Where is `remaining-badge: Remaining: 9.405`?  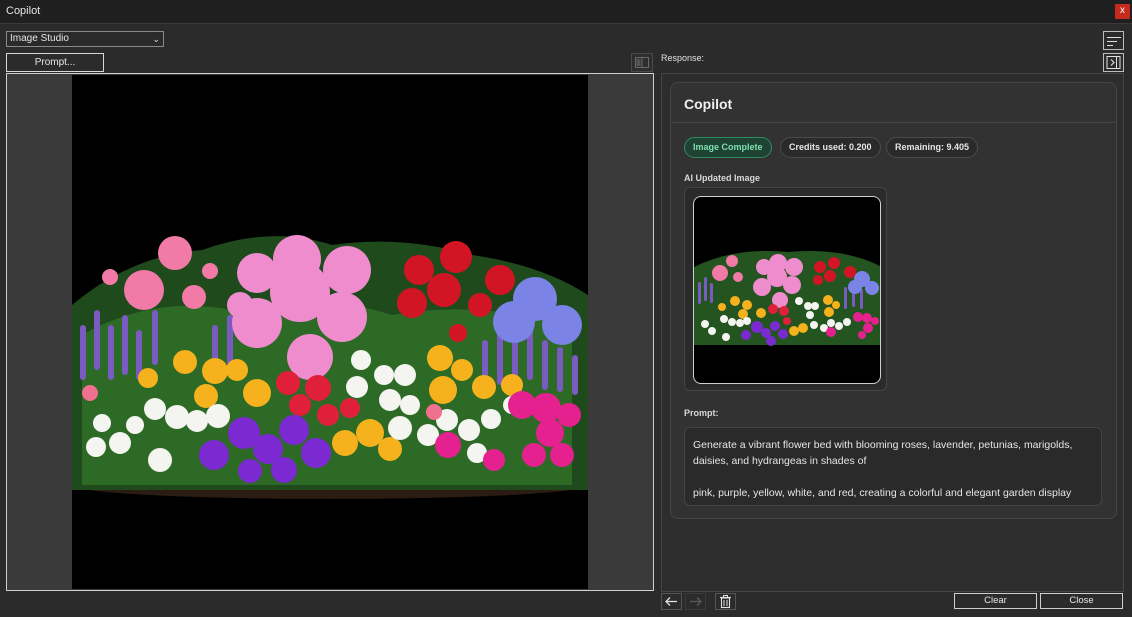 remaining-badge: Remaining: 9.405 is located at coordinates (932, 147).